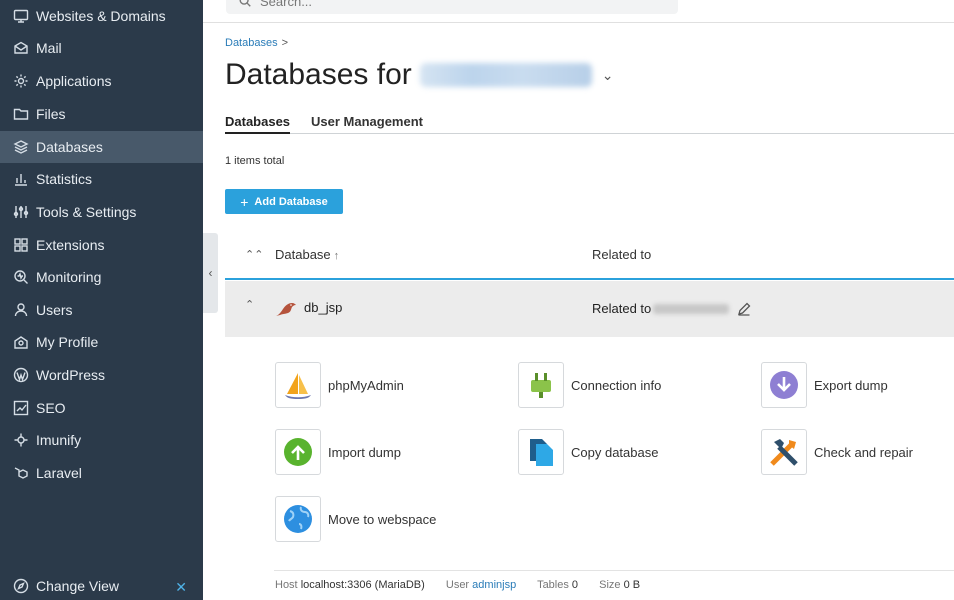  I want to click on mariadb-seal-icon, so click(286, 309).